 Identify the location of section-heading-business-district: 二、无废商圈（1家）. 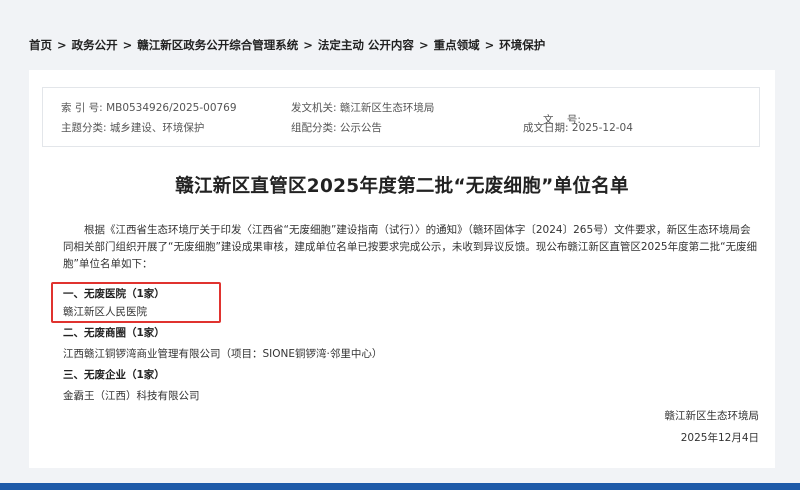
(114, 333).